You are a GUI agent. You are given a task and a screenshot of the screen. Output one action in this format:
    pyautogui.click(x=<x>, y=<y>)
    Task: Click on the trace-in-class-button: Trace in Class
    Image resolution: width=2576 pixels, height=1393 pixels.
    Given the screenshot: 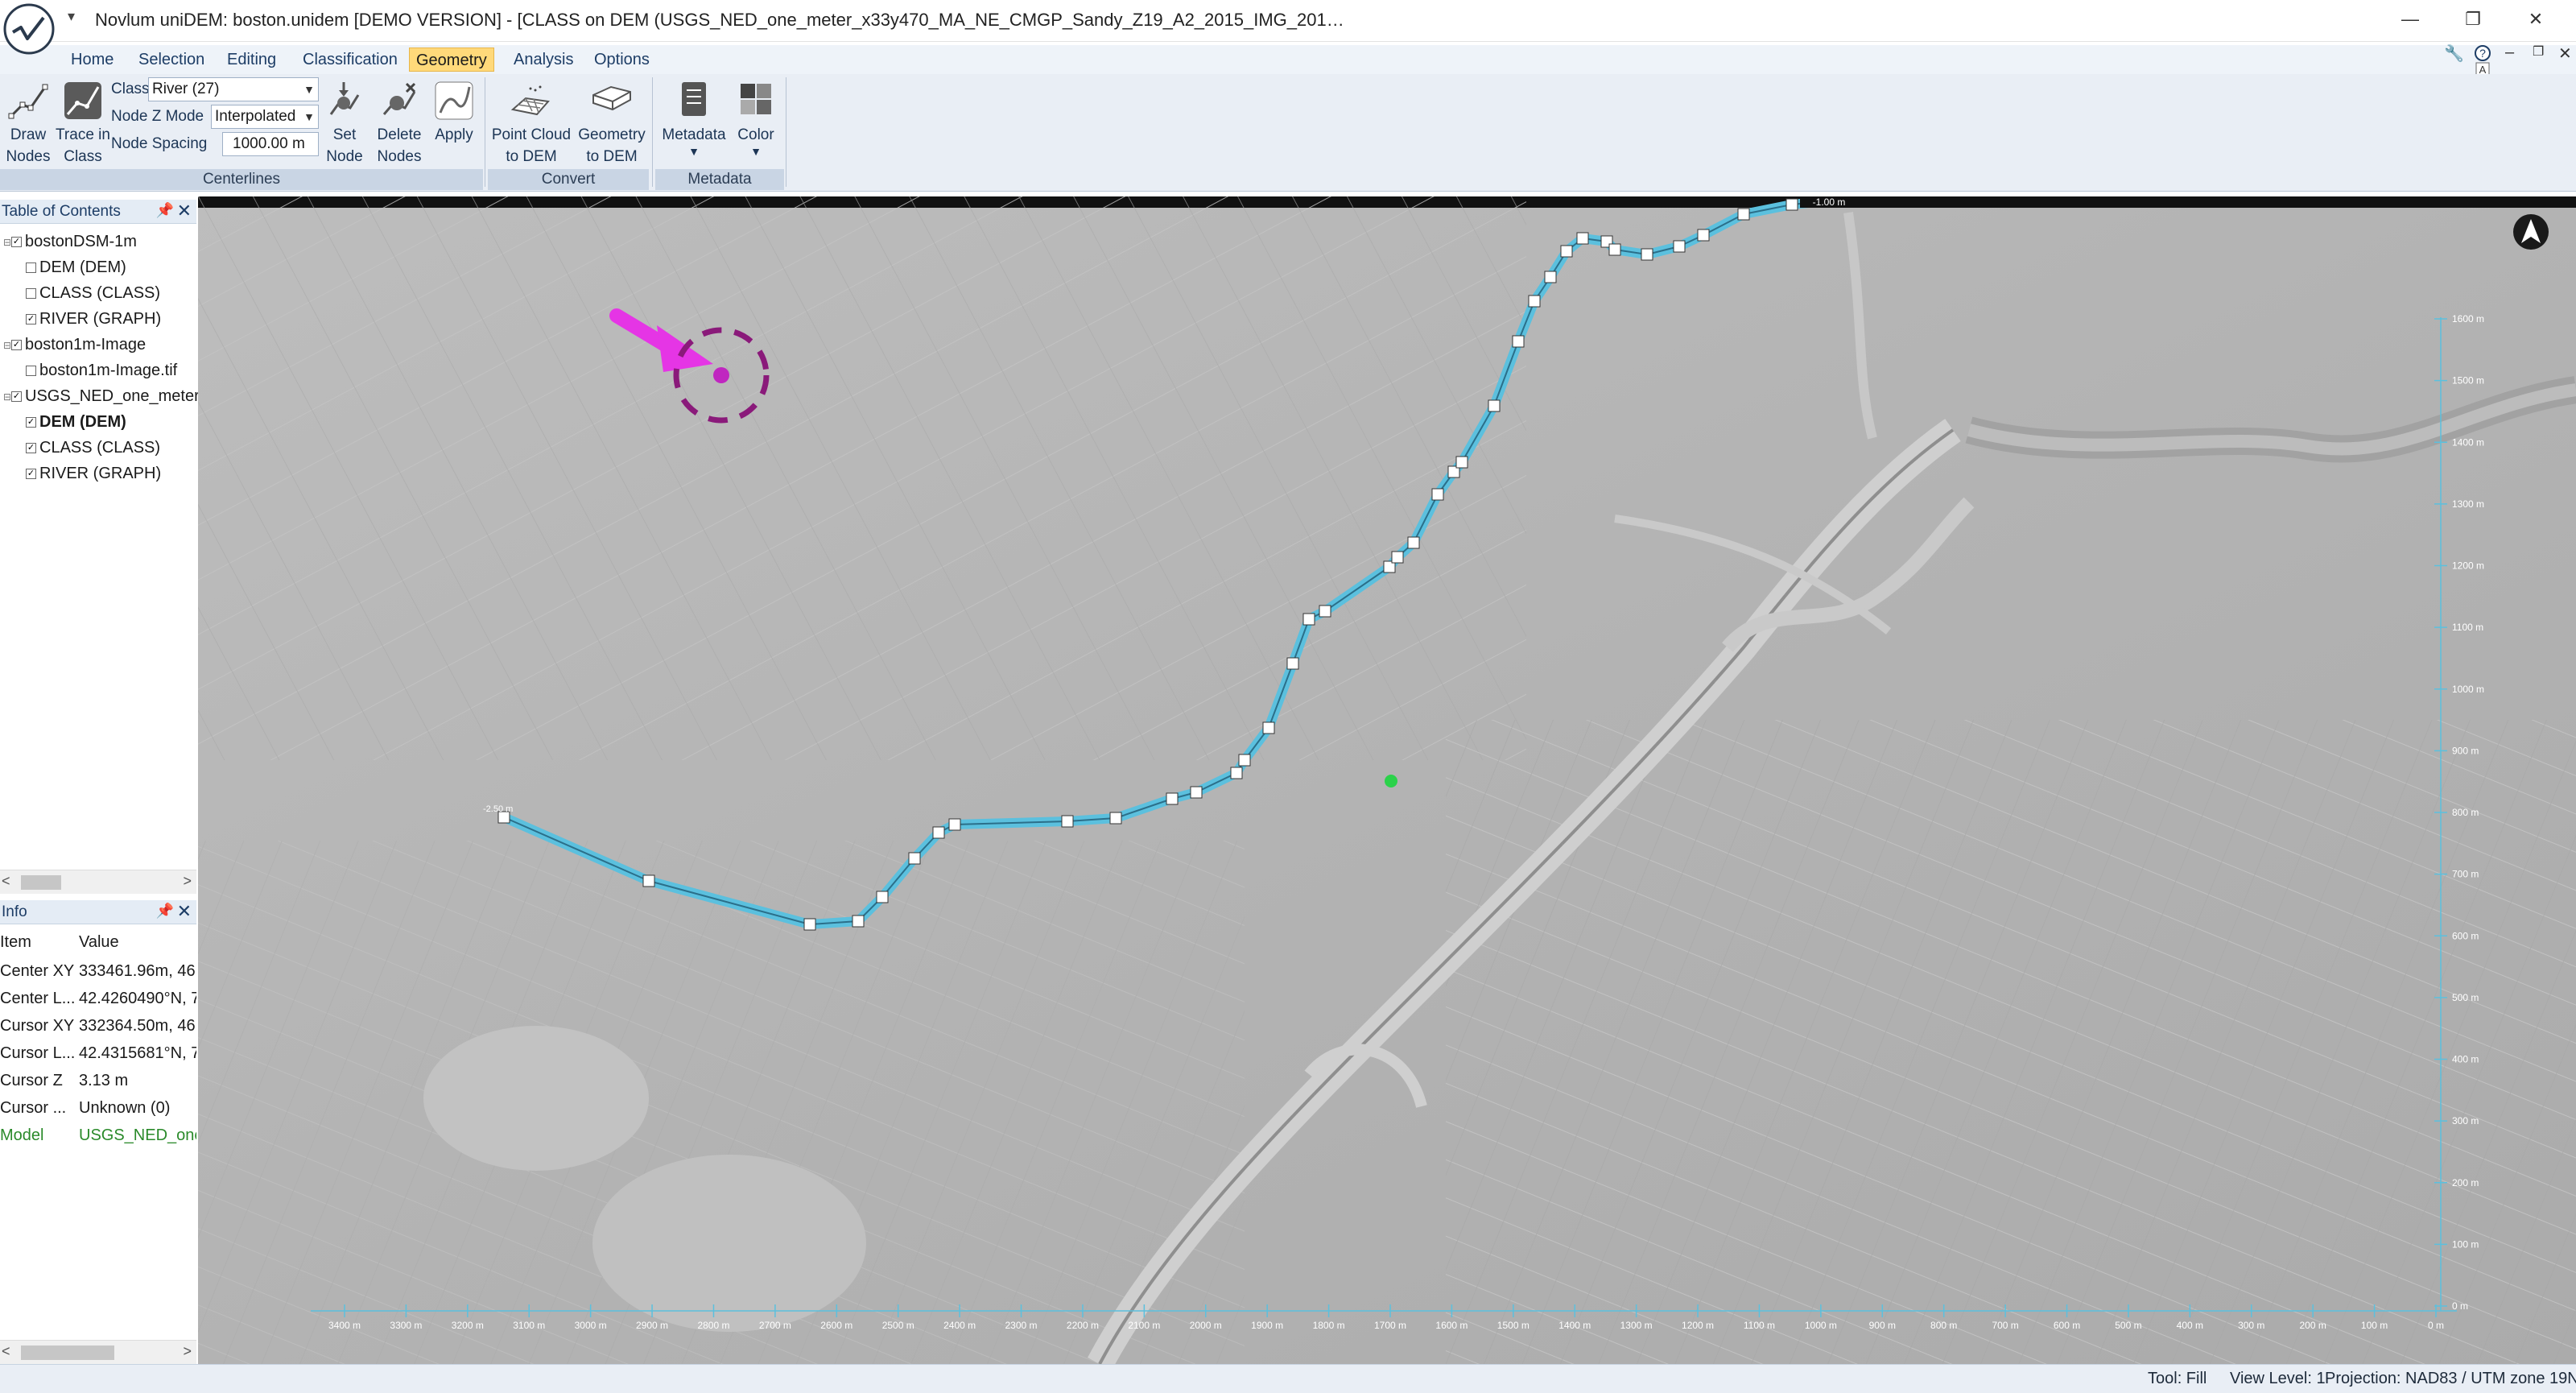 What is the action you would take?
    pyautogui.click(x=83, y=123)
    